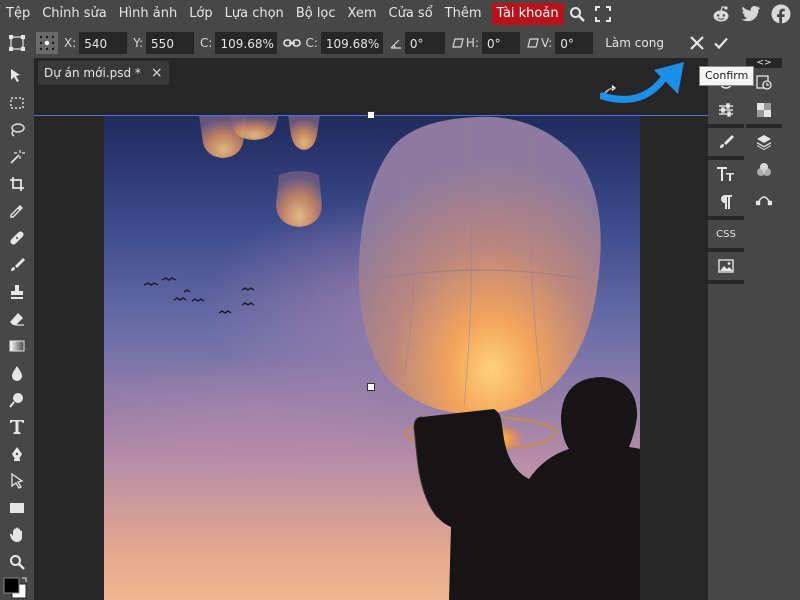 This screenshot has width=800, height=600. Describe the element at coordinates (500, 43) in the screenshot. I see `skew-horizontal-input: 0°` at that location.